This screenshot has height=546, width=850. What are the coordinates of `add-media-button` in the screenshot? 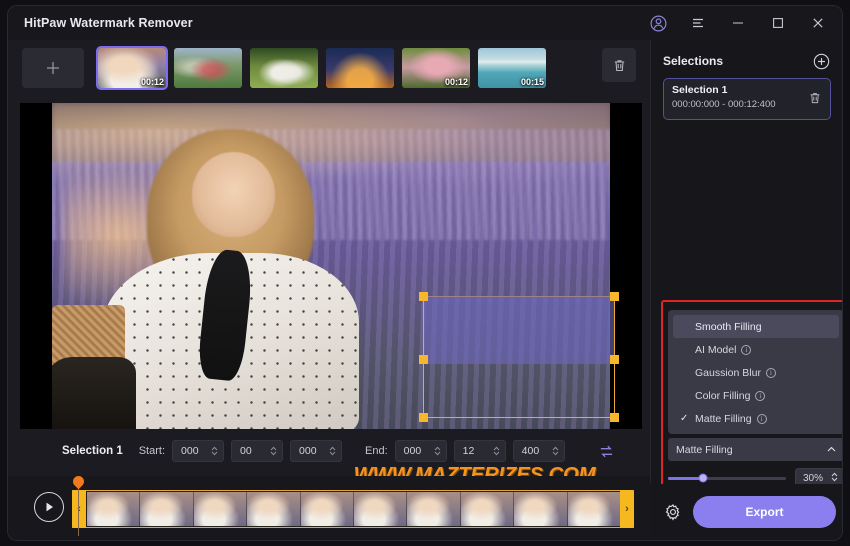 It's located at (53, 68).